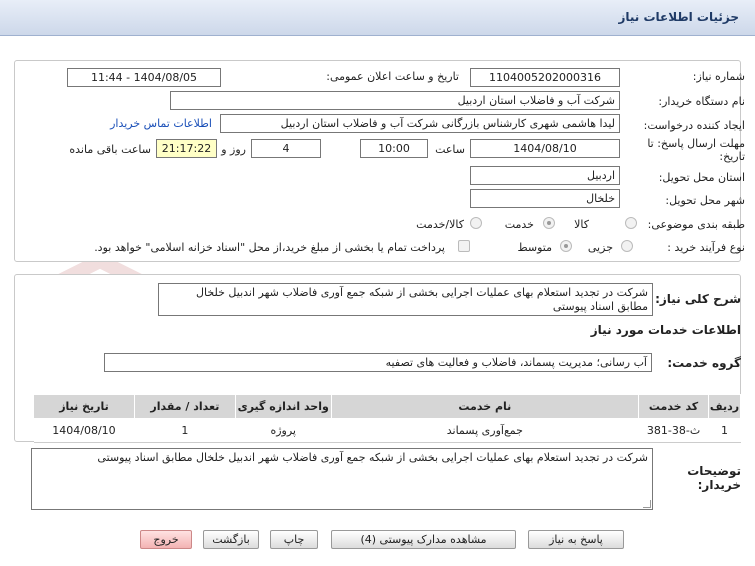 The image size is (755, 566). What do you see at coordinates (283, 406) in the screenshot?
I see `col-unit: واحد اندازه گیری` at bounding box center [283, 406].